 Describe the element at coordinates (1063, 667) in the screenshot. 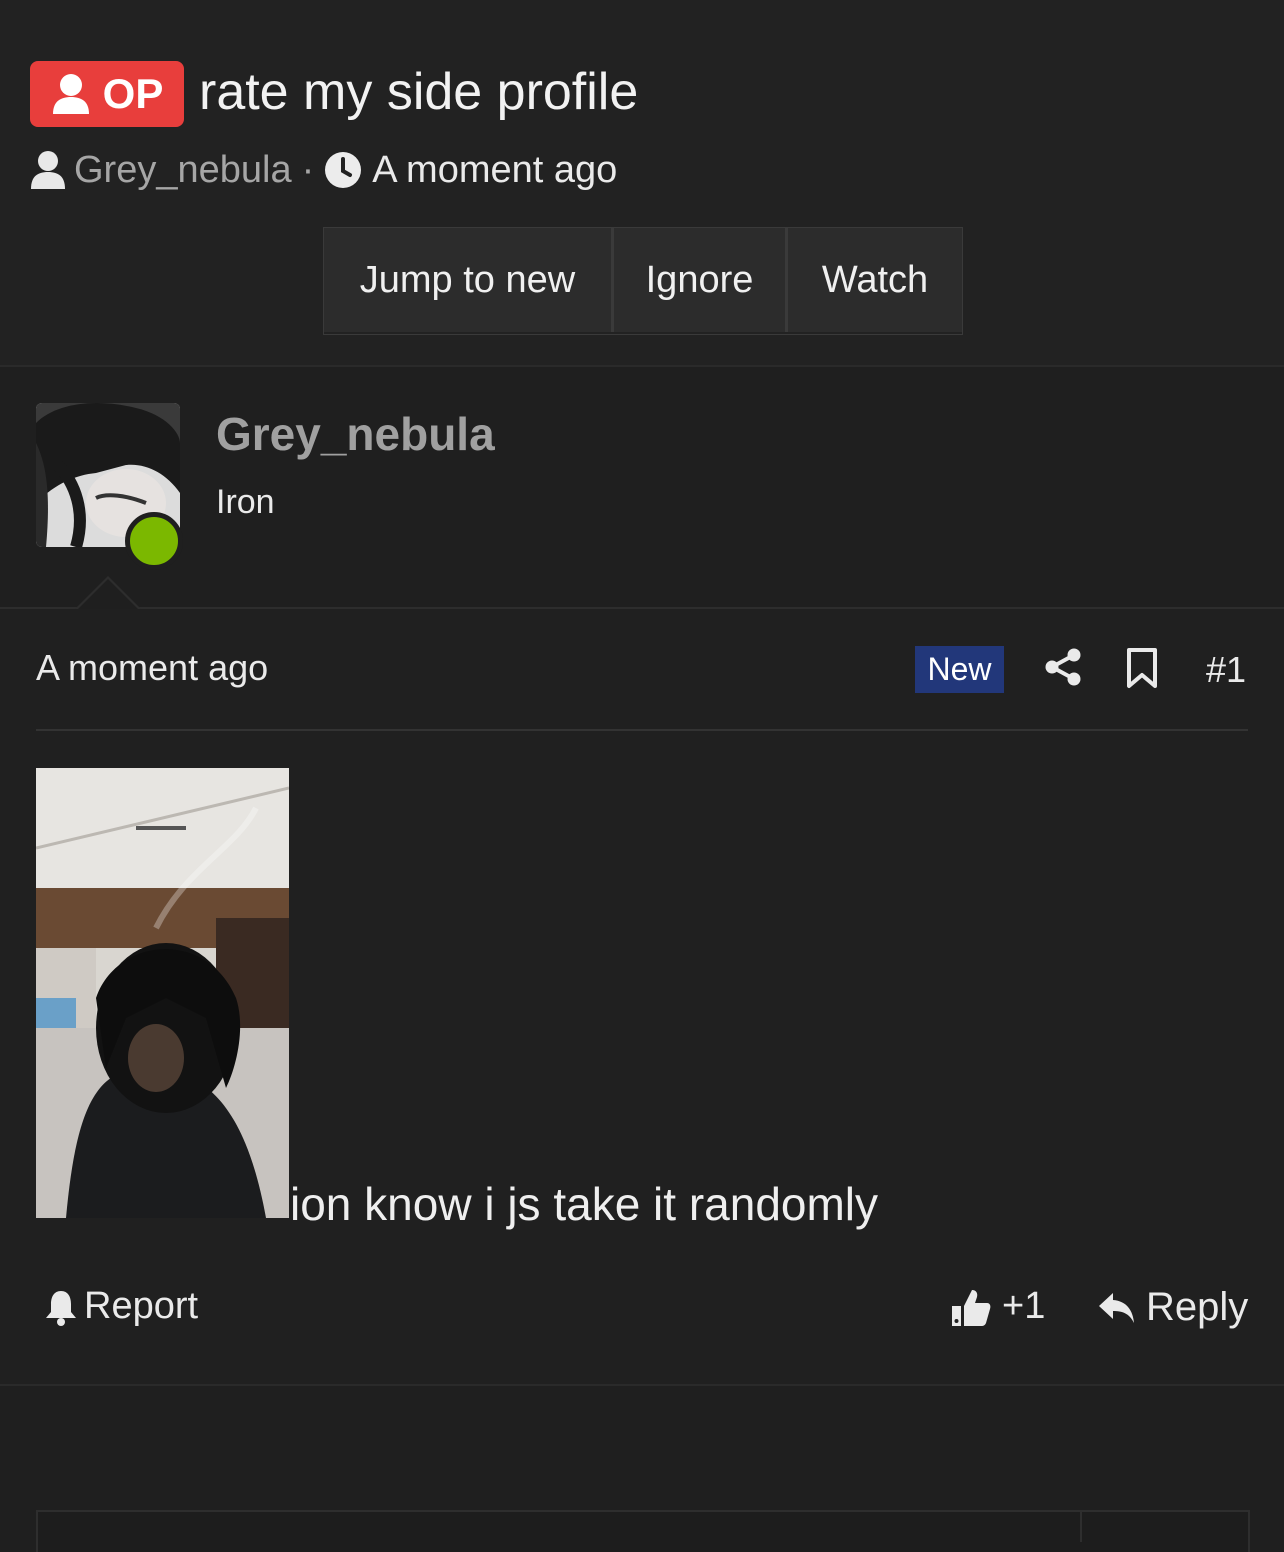

I see `share-icon` at that location.